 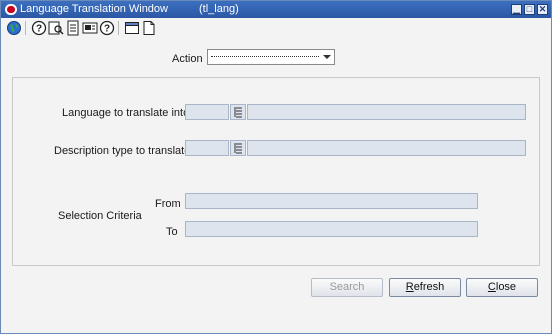 What do you see at coordinates (14, 28) in the screenshot?
I see `globe-icon` at bounding box center [14, 28].